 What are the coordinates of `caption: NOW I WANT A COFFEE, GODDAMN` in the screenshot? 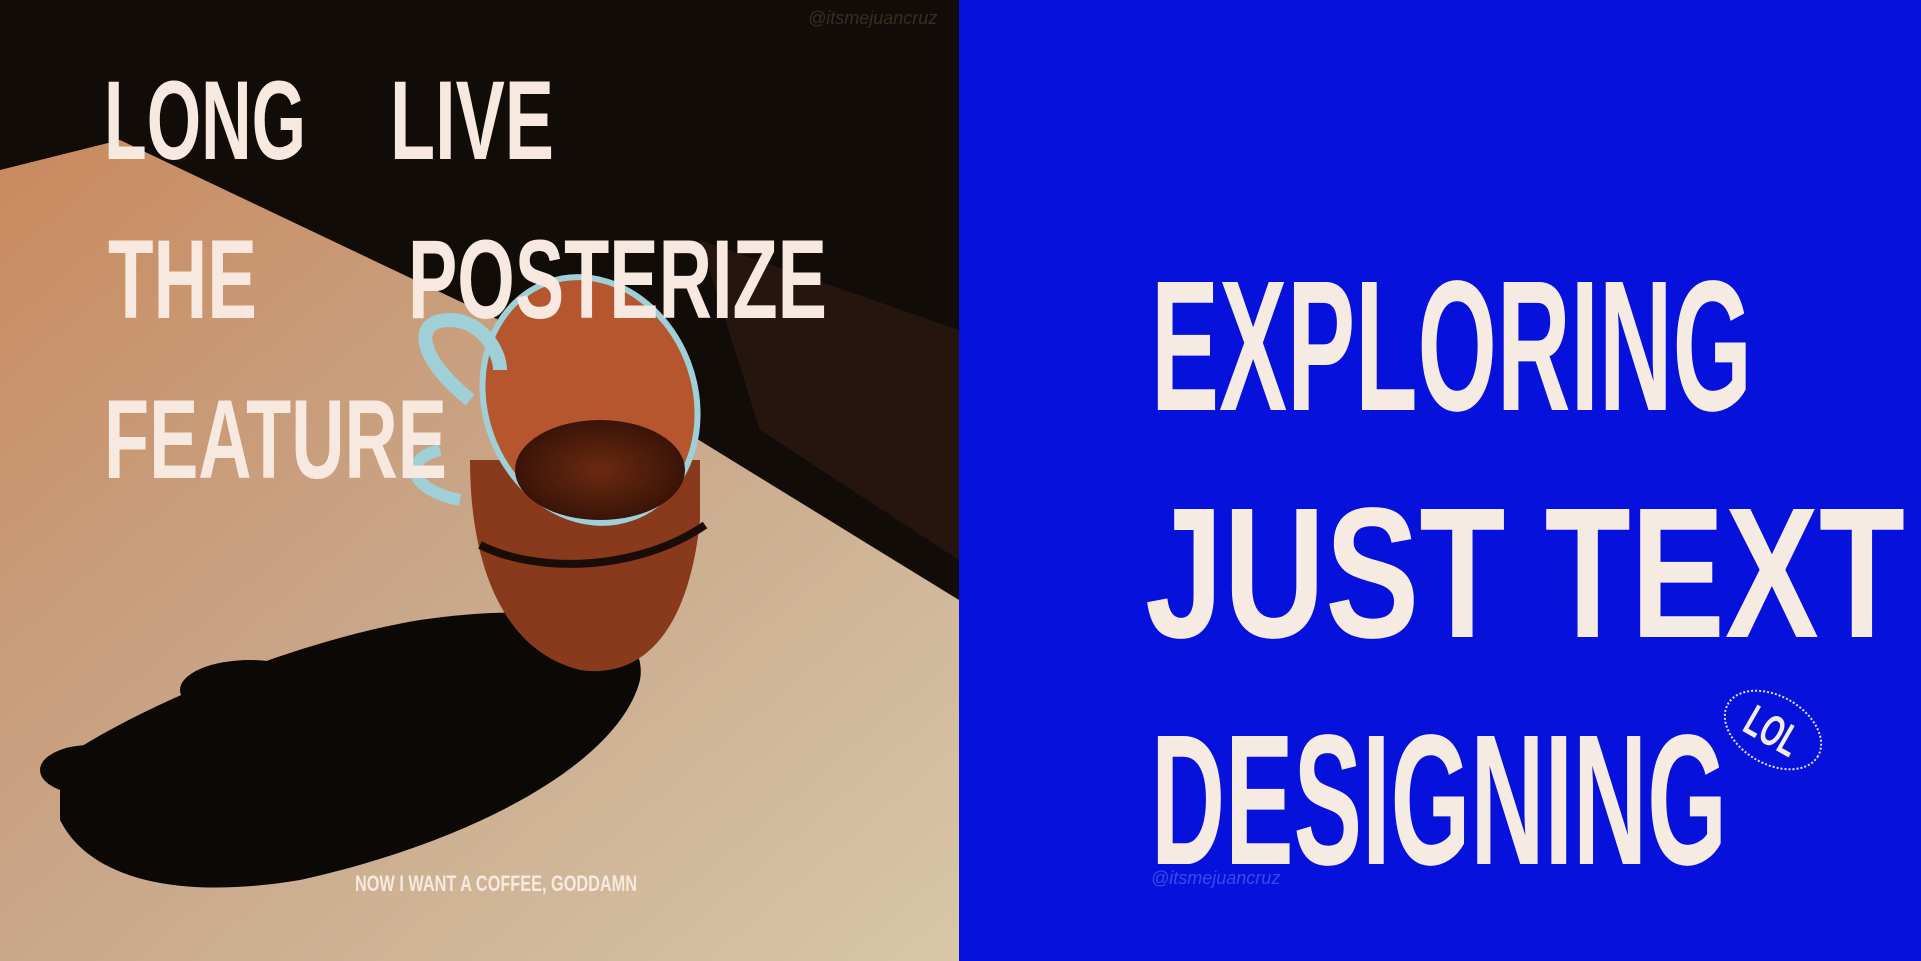 It's located at (496, 883).